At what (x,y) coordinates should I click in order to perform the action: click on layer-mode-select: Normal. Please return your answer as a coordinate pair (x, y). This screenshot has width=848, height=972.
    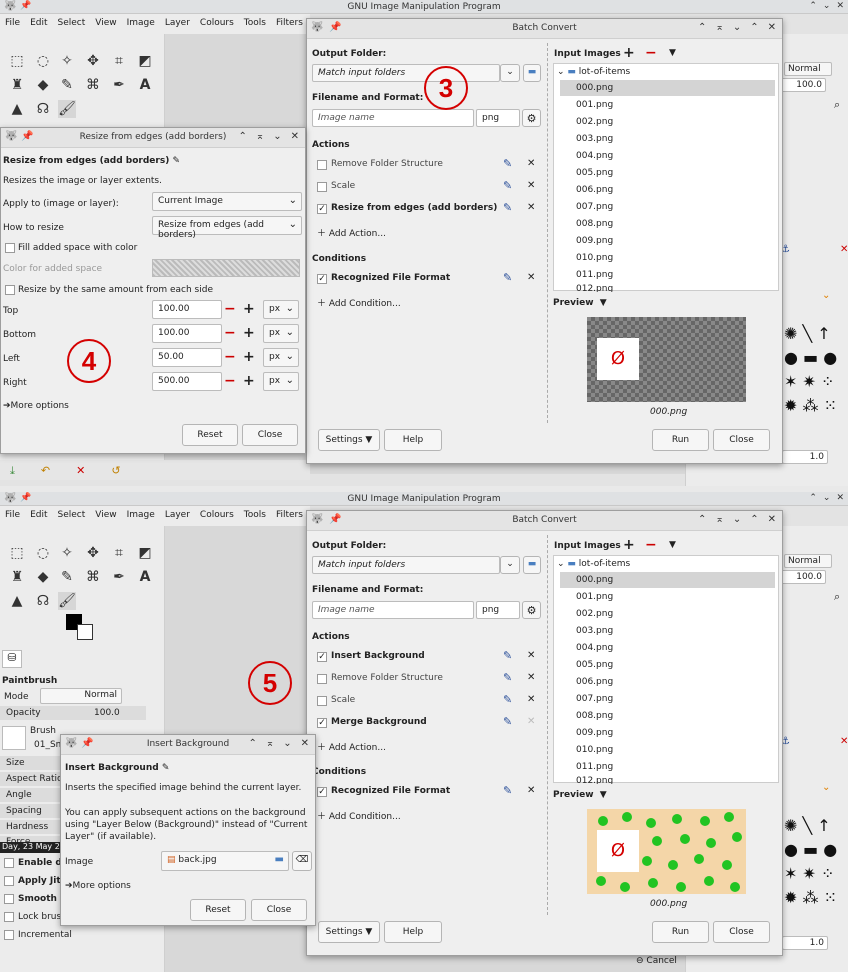
    Looking at the image, I should click on (808, 69).